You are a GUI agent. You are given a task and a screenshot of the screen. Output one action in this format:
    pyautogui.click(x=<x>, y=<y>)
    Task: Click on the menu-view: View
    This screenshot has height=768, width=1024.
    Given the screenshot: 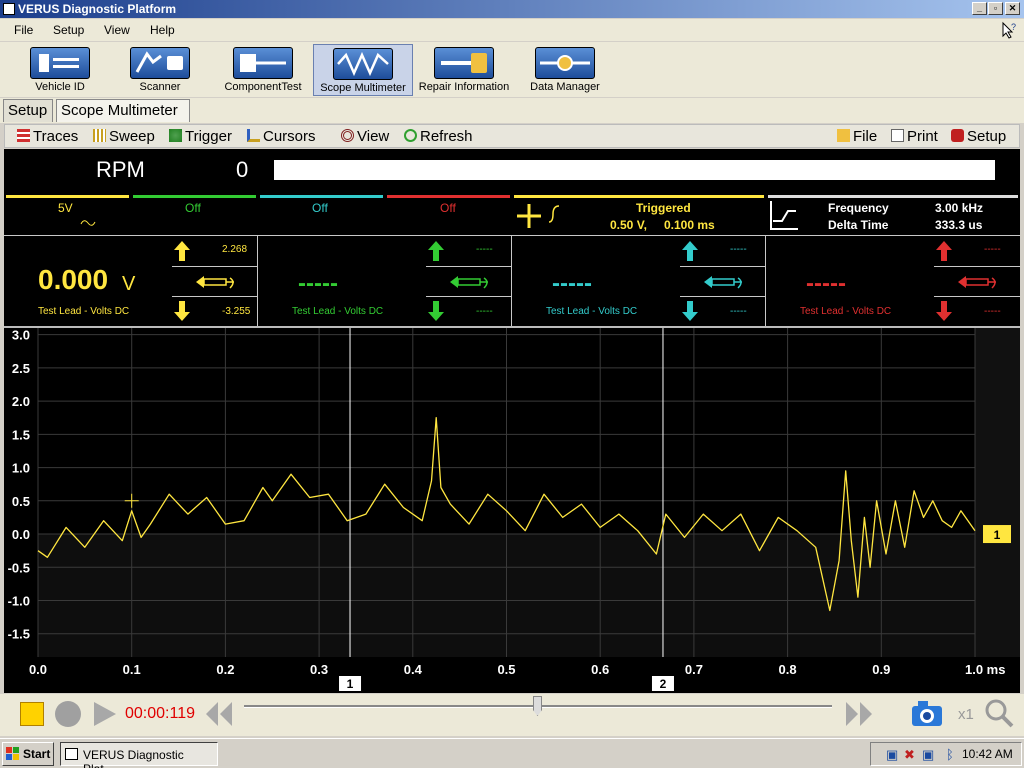 What is the action you would take?
    pyautogui.click(x=117, y=30)
    